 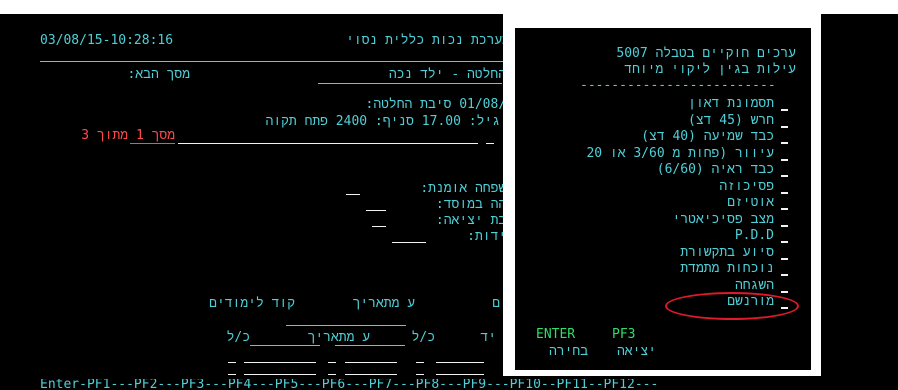 I want to click on table-field-2f, so click(x=460, y=374).